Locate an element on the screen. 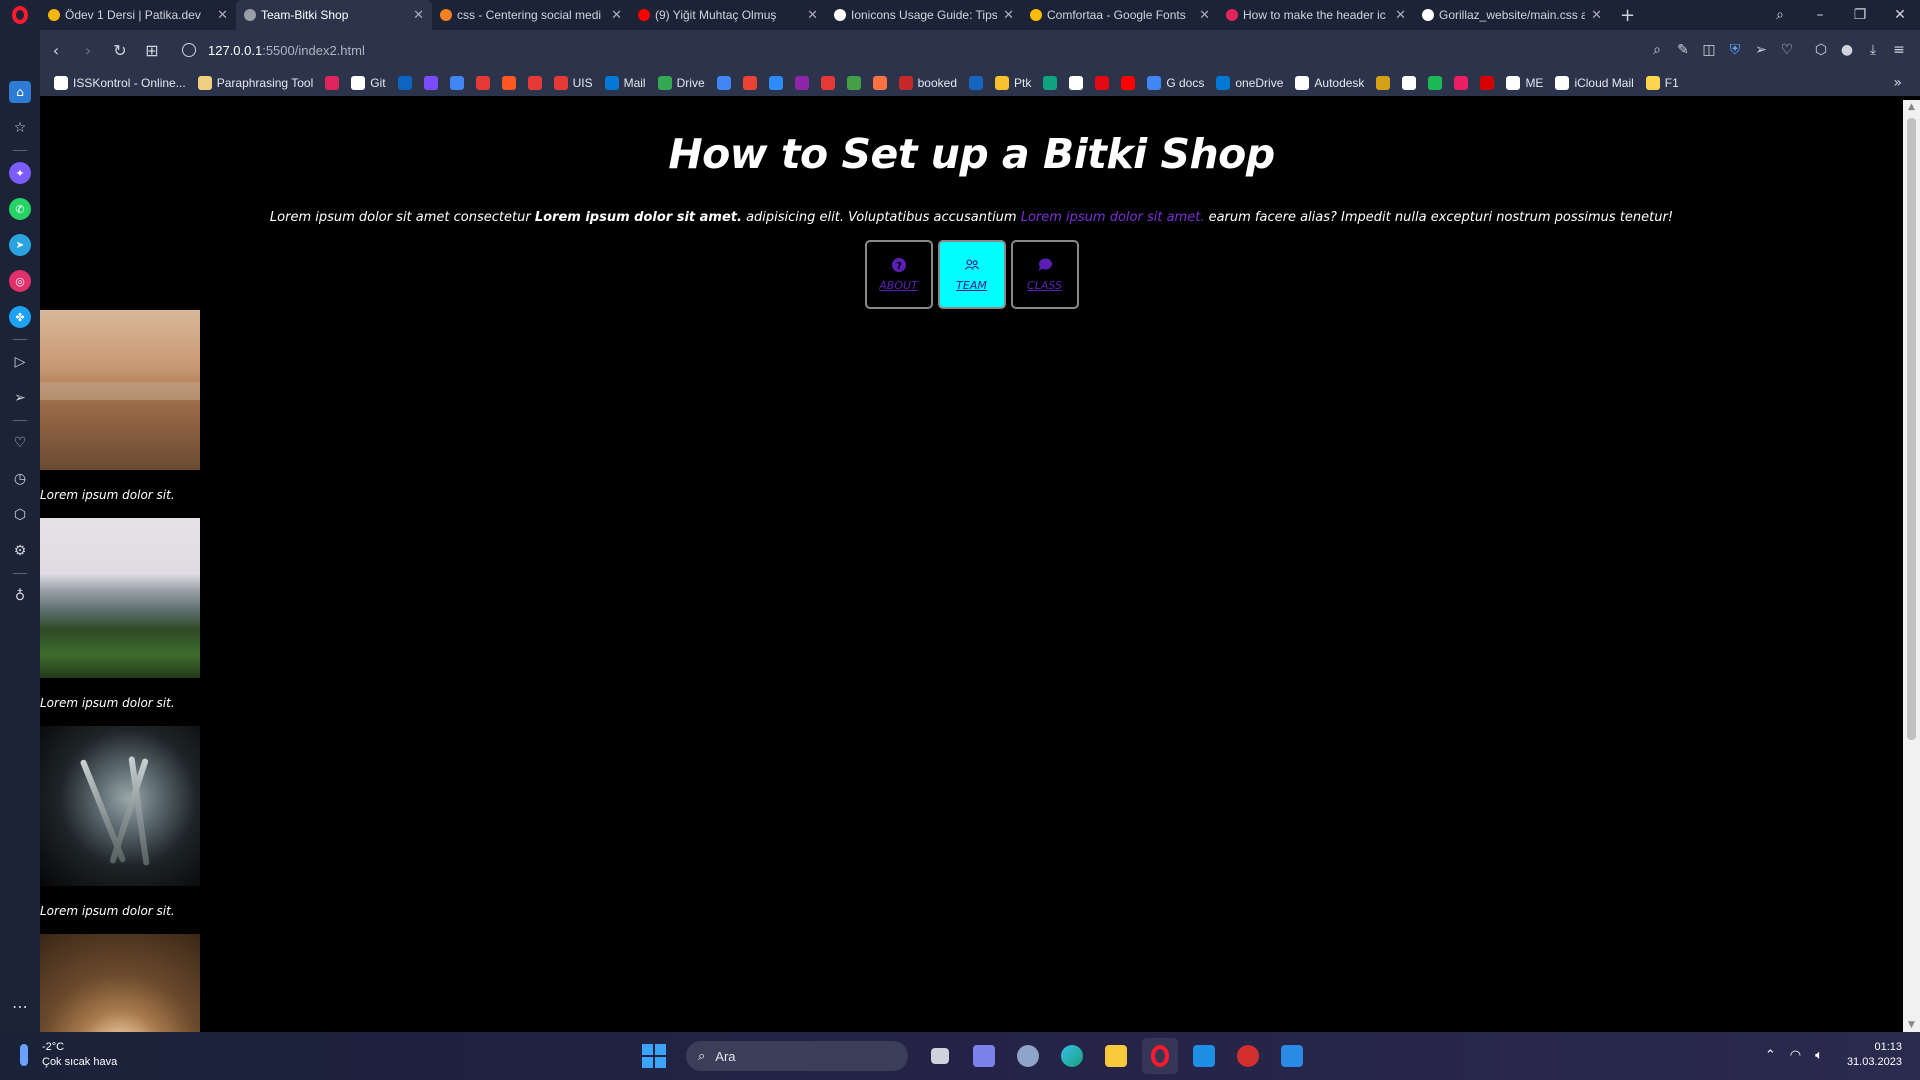 The image size is (1920, 1080). browser-tab: (9) Yiğit Muhtaç Olmuş ✕ is located at coordinates (728, 15).